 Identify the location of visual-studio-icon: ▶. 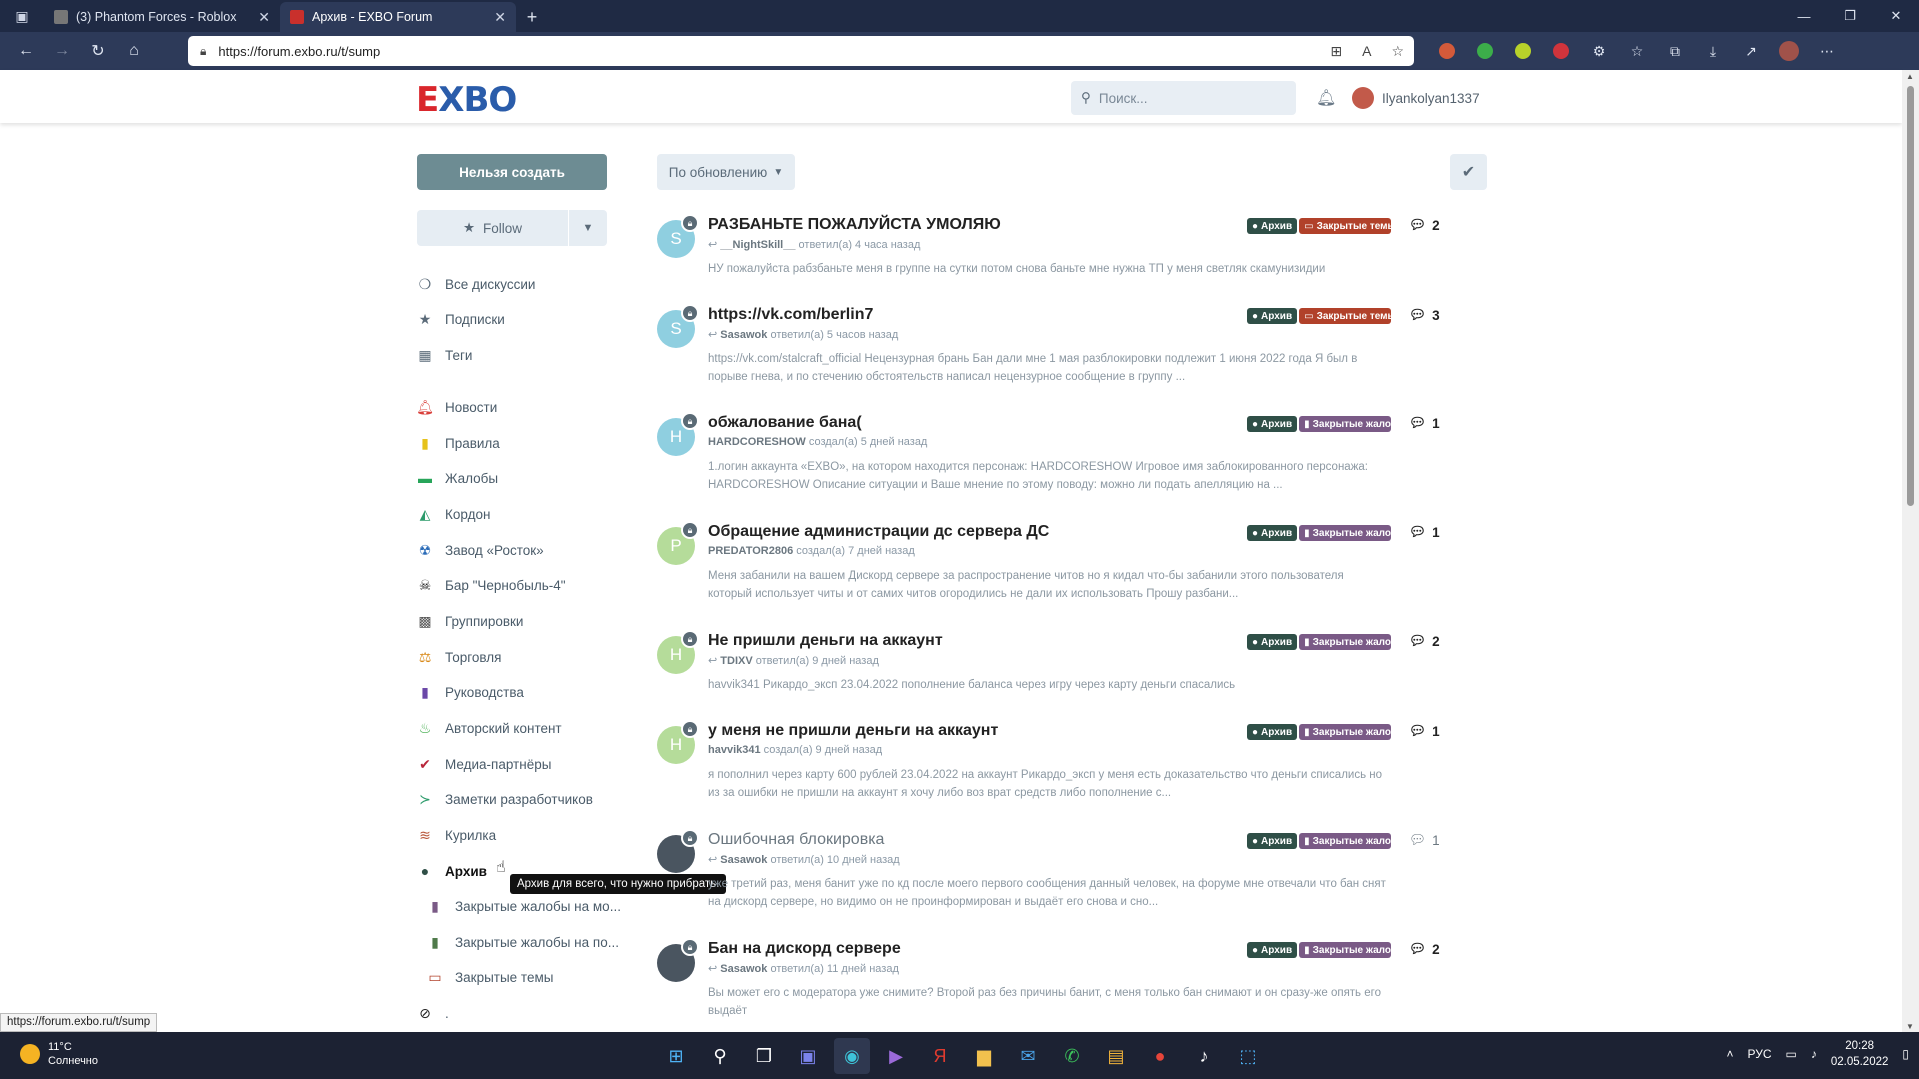
(896, 1056).